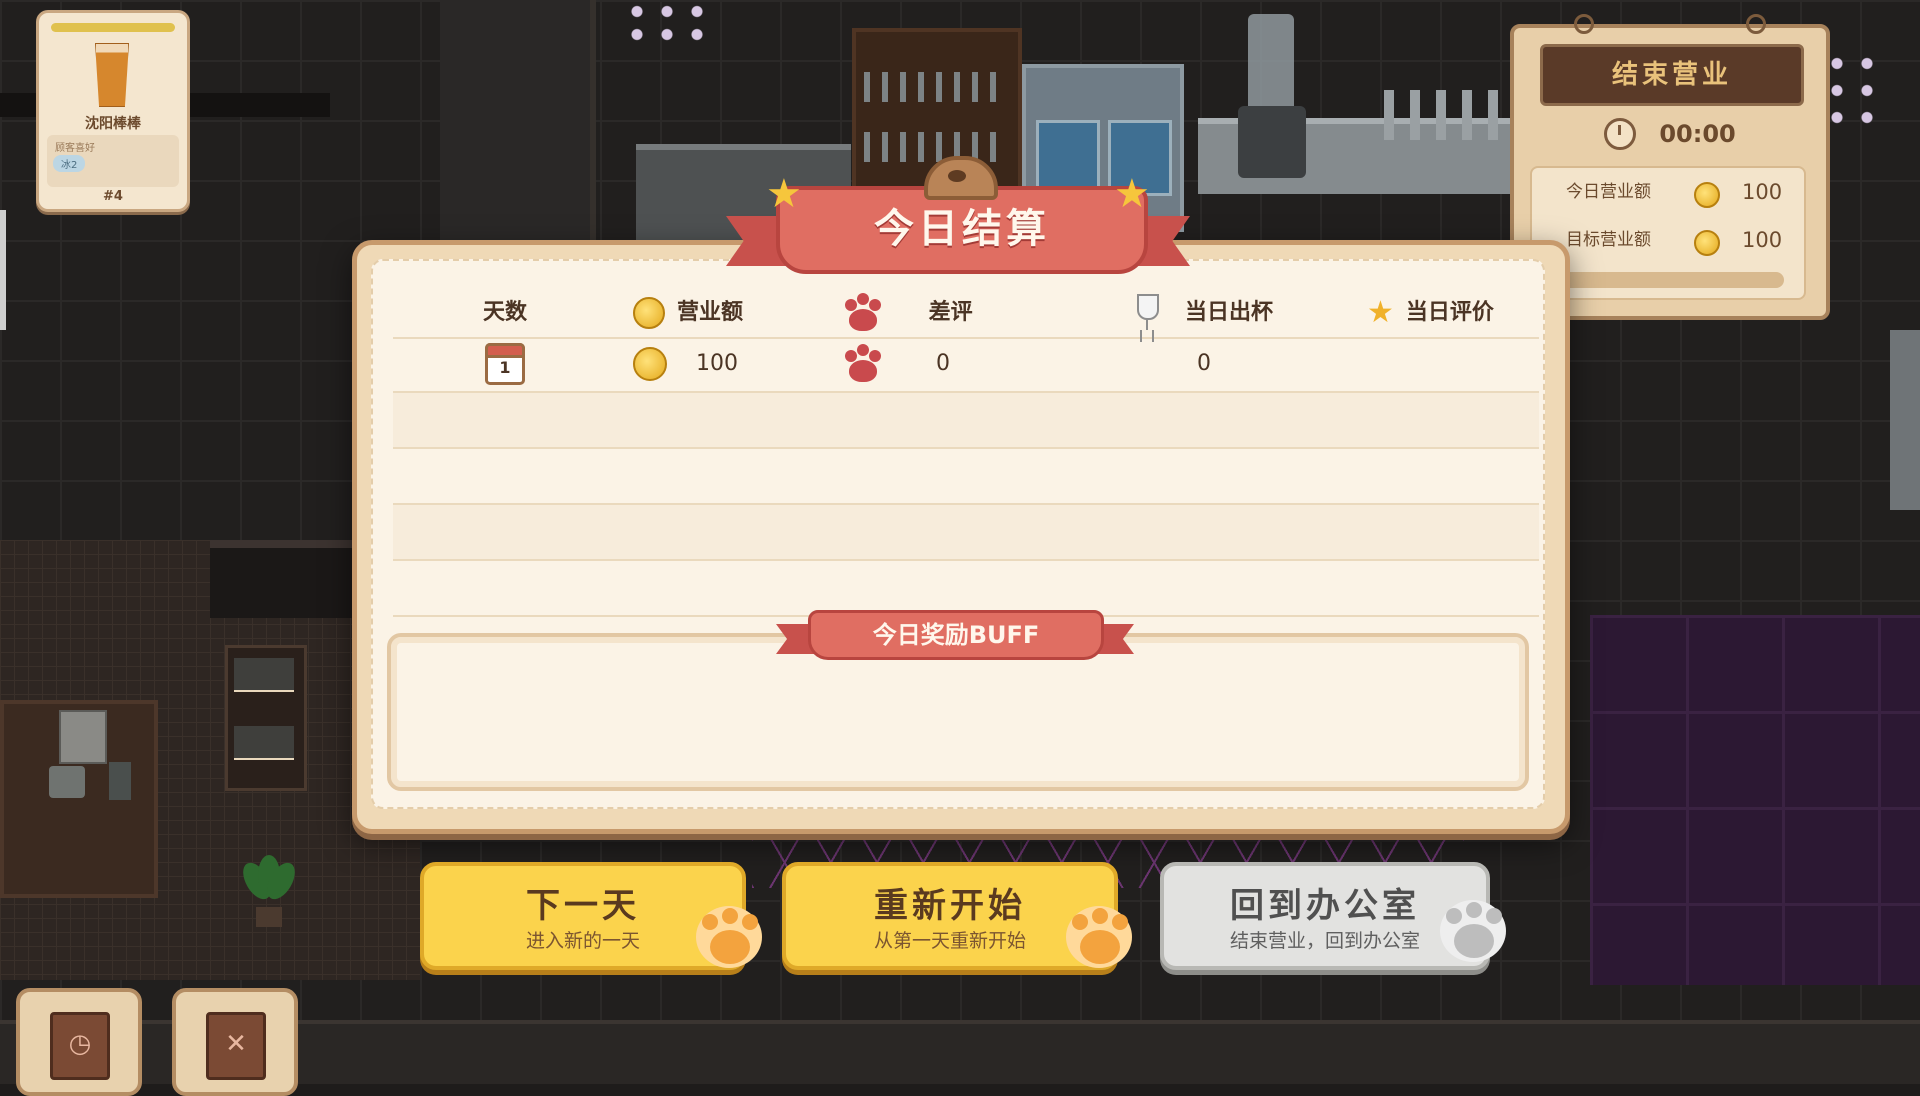  I want to click on glass-icon, so click(1148, 313).